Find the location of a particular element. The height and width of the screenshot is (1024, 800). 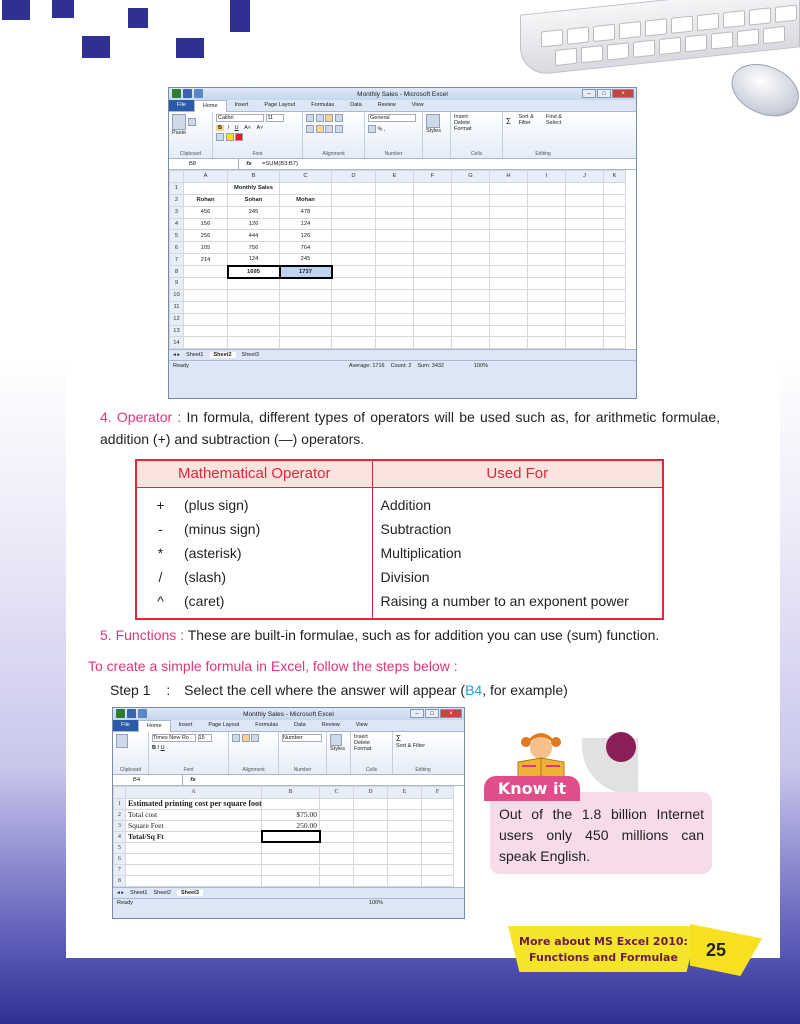

sheet-cell: 1695 is located at coordinates (253, 271).